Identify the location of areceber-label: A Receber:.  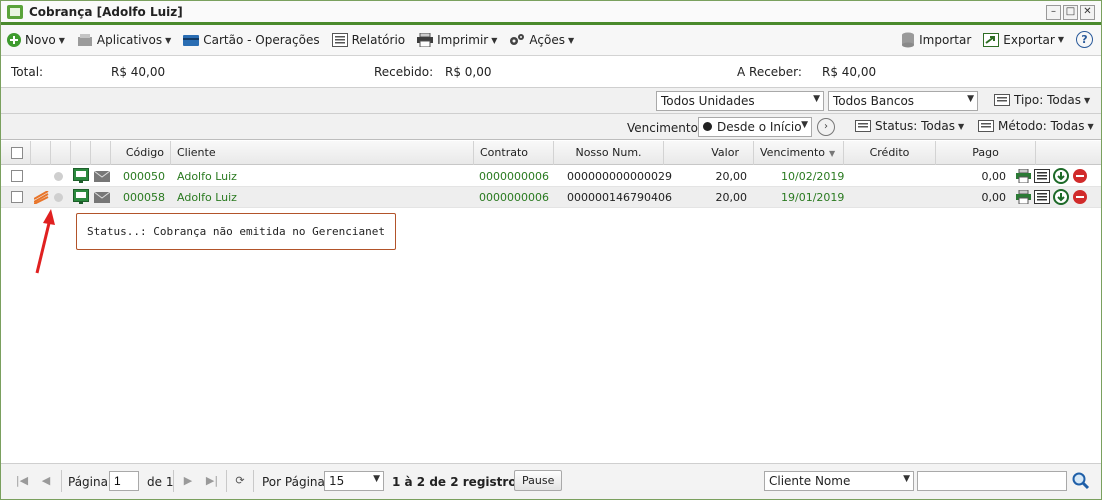
(769, 72).